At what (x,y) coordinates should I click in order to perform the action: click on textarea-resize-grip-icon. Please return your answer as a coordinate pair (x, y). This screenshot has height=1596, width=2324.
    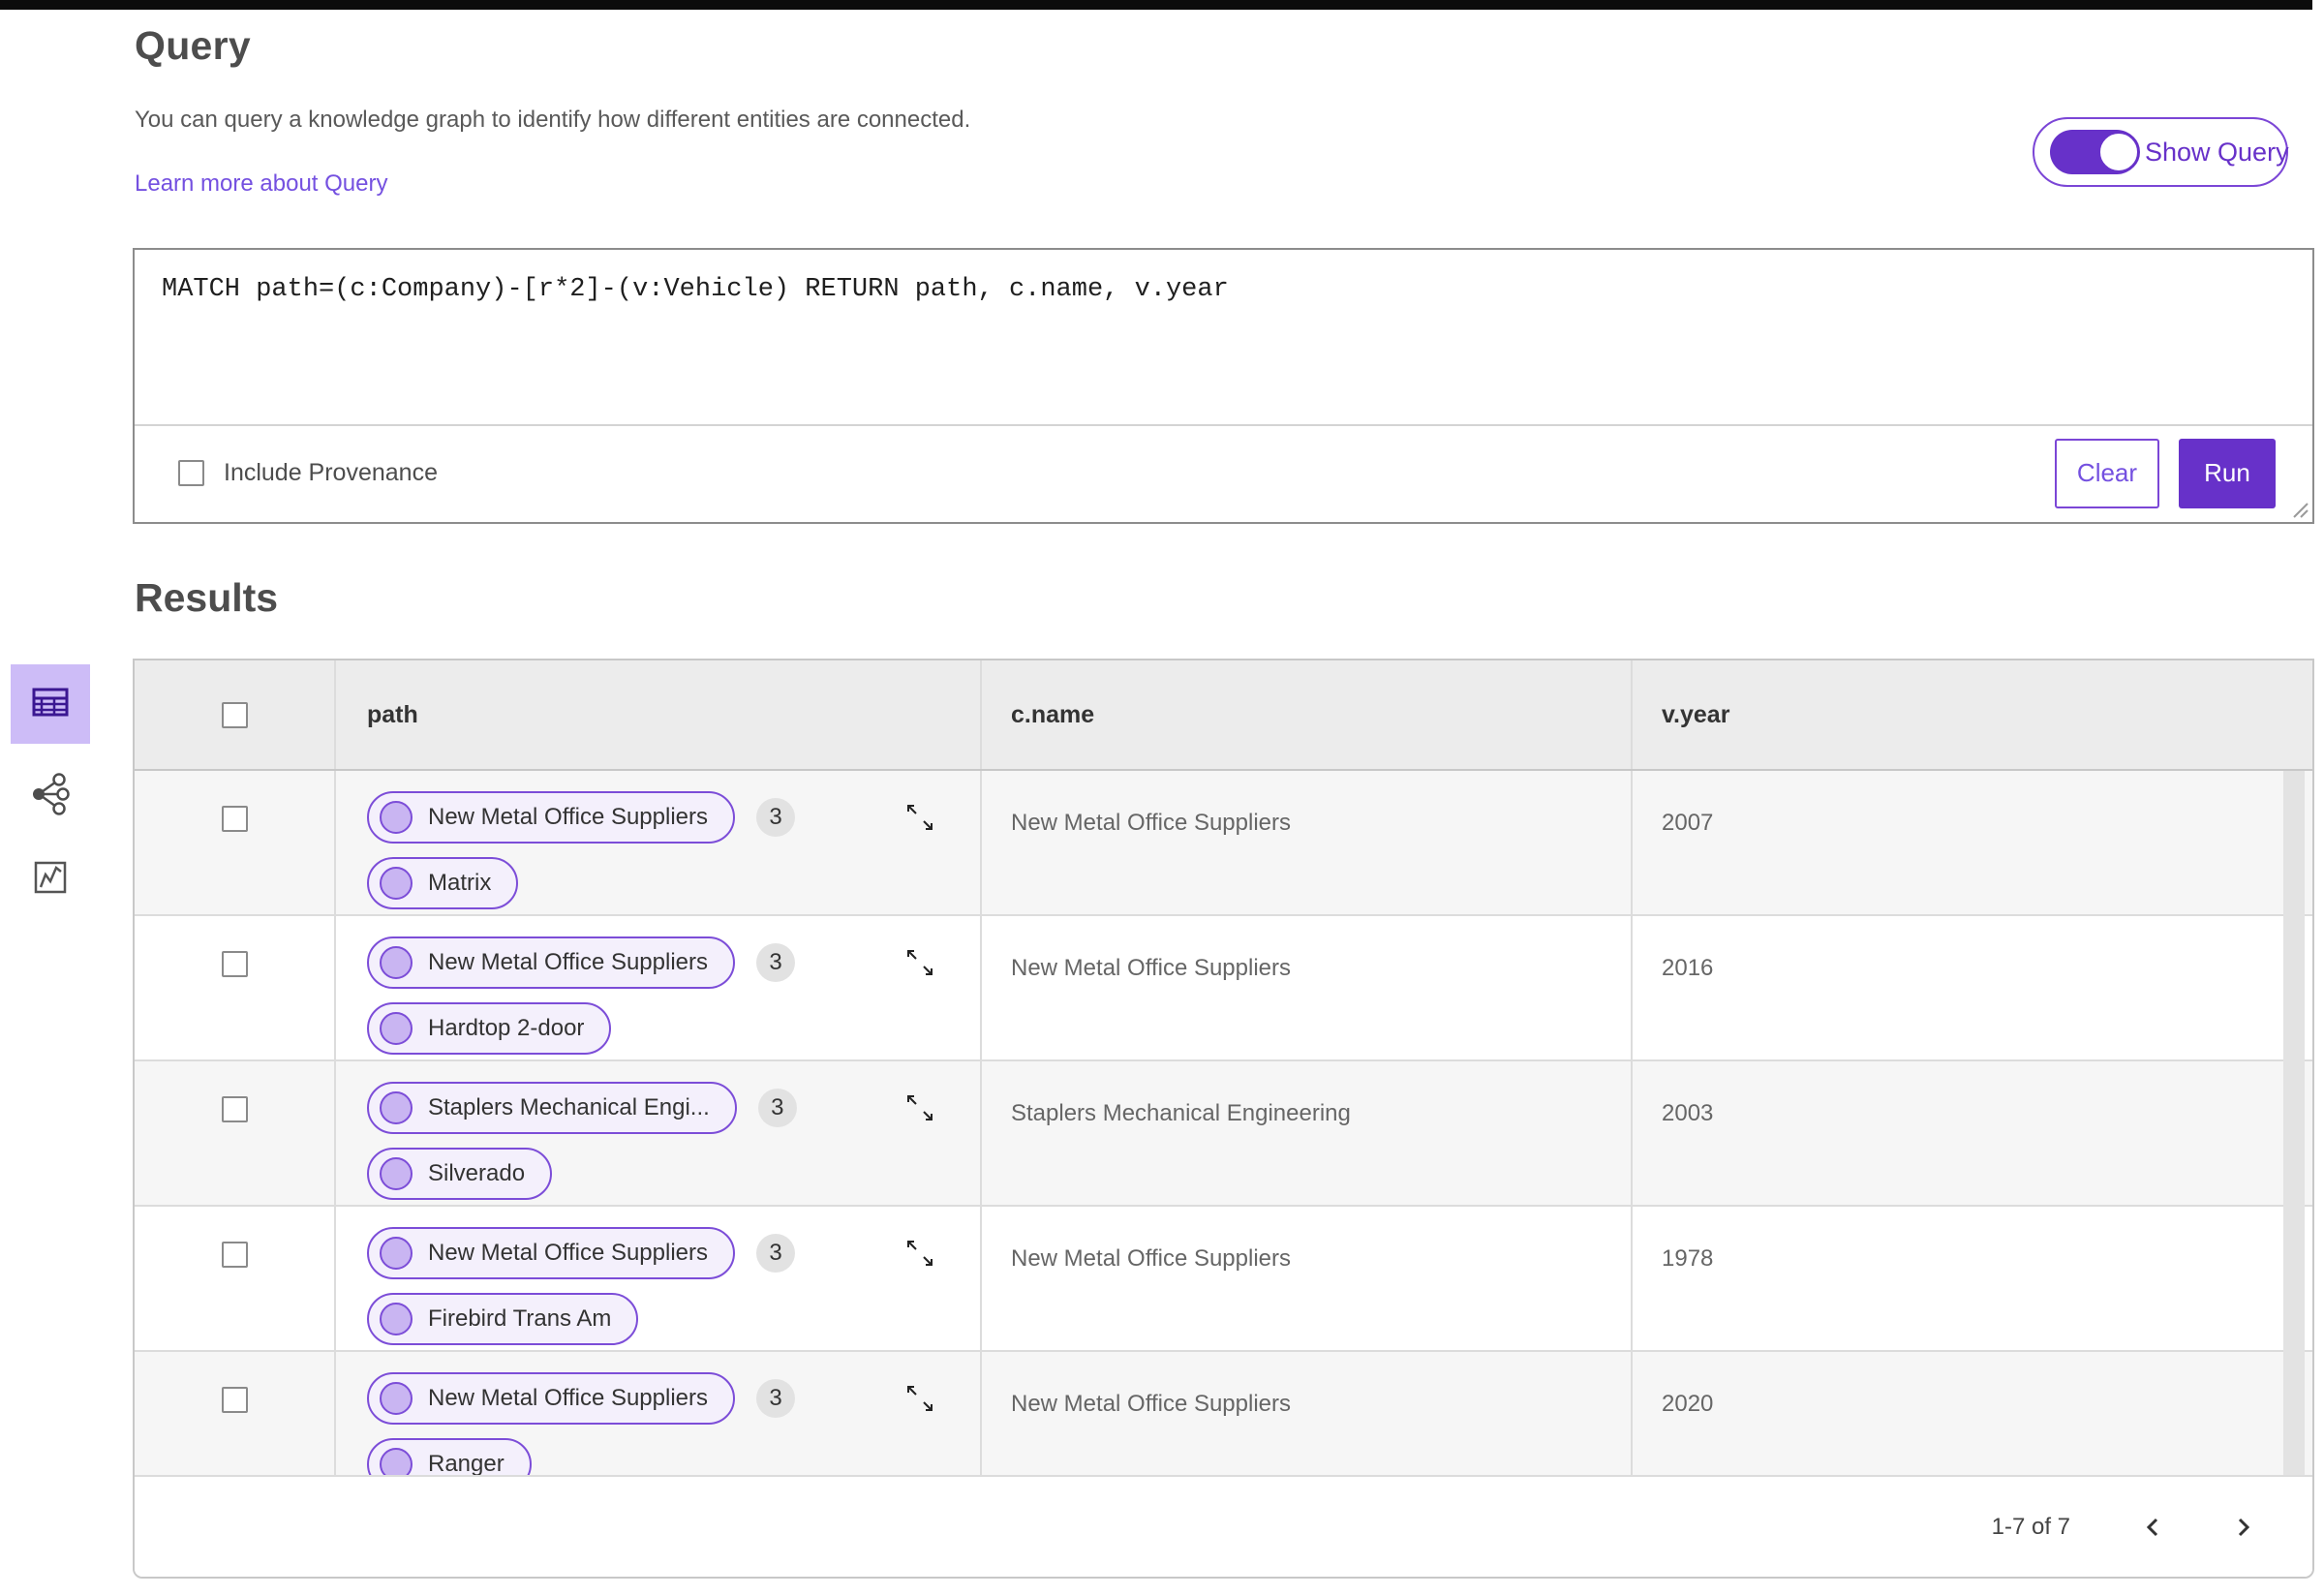
    Looking at the image, I should click on (2300, 509).